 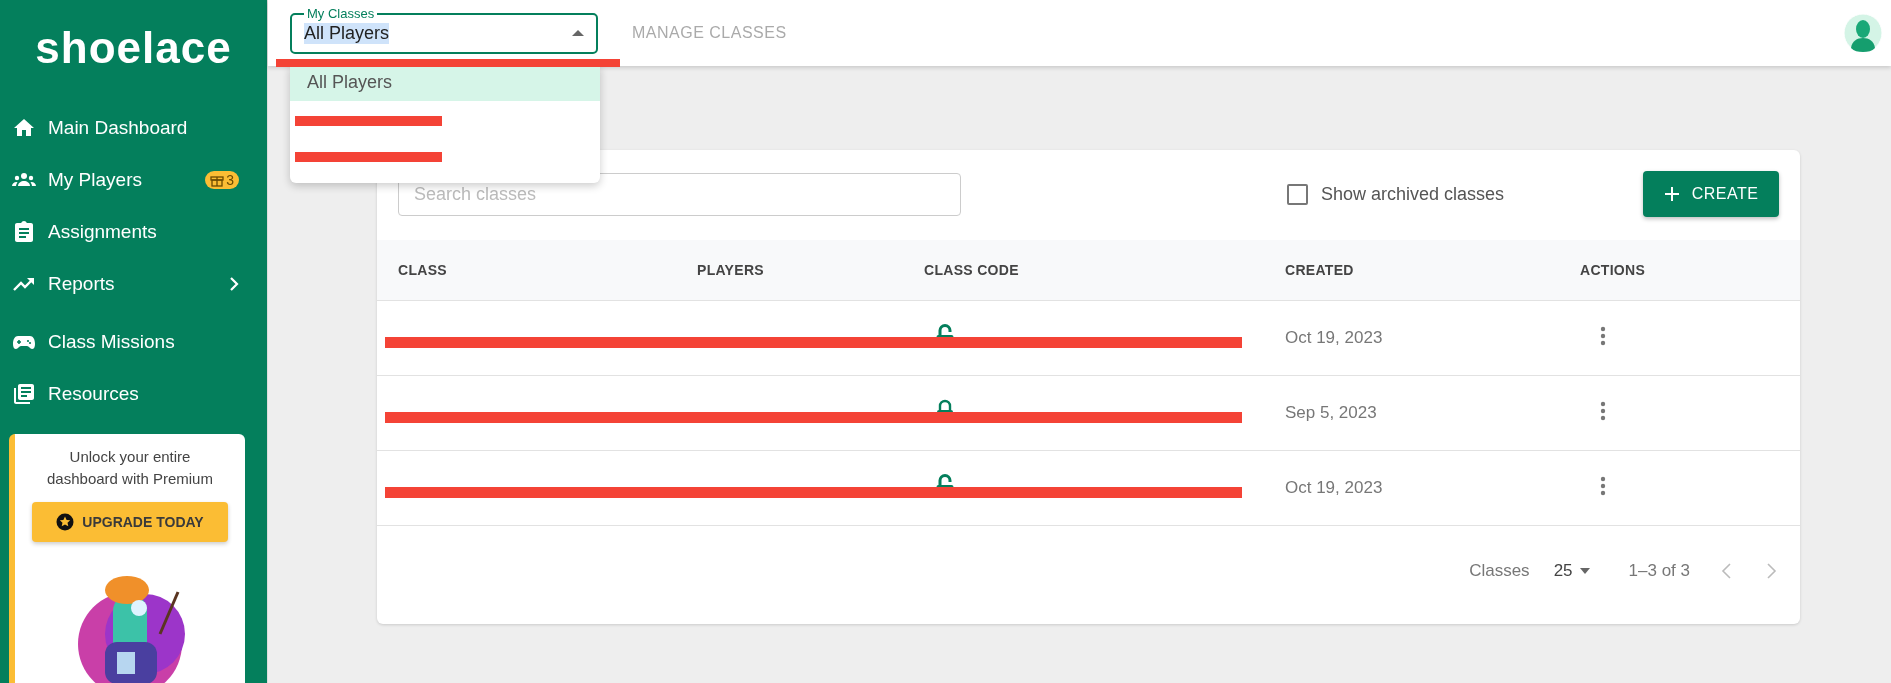 I want to click on upgrade-button: UPGRADE TODAY, so click(x=130, y=522).